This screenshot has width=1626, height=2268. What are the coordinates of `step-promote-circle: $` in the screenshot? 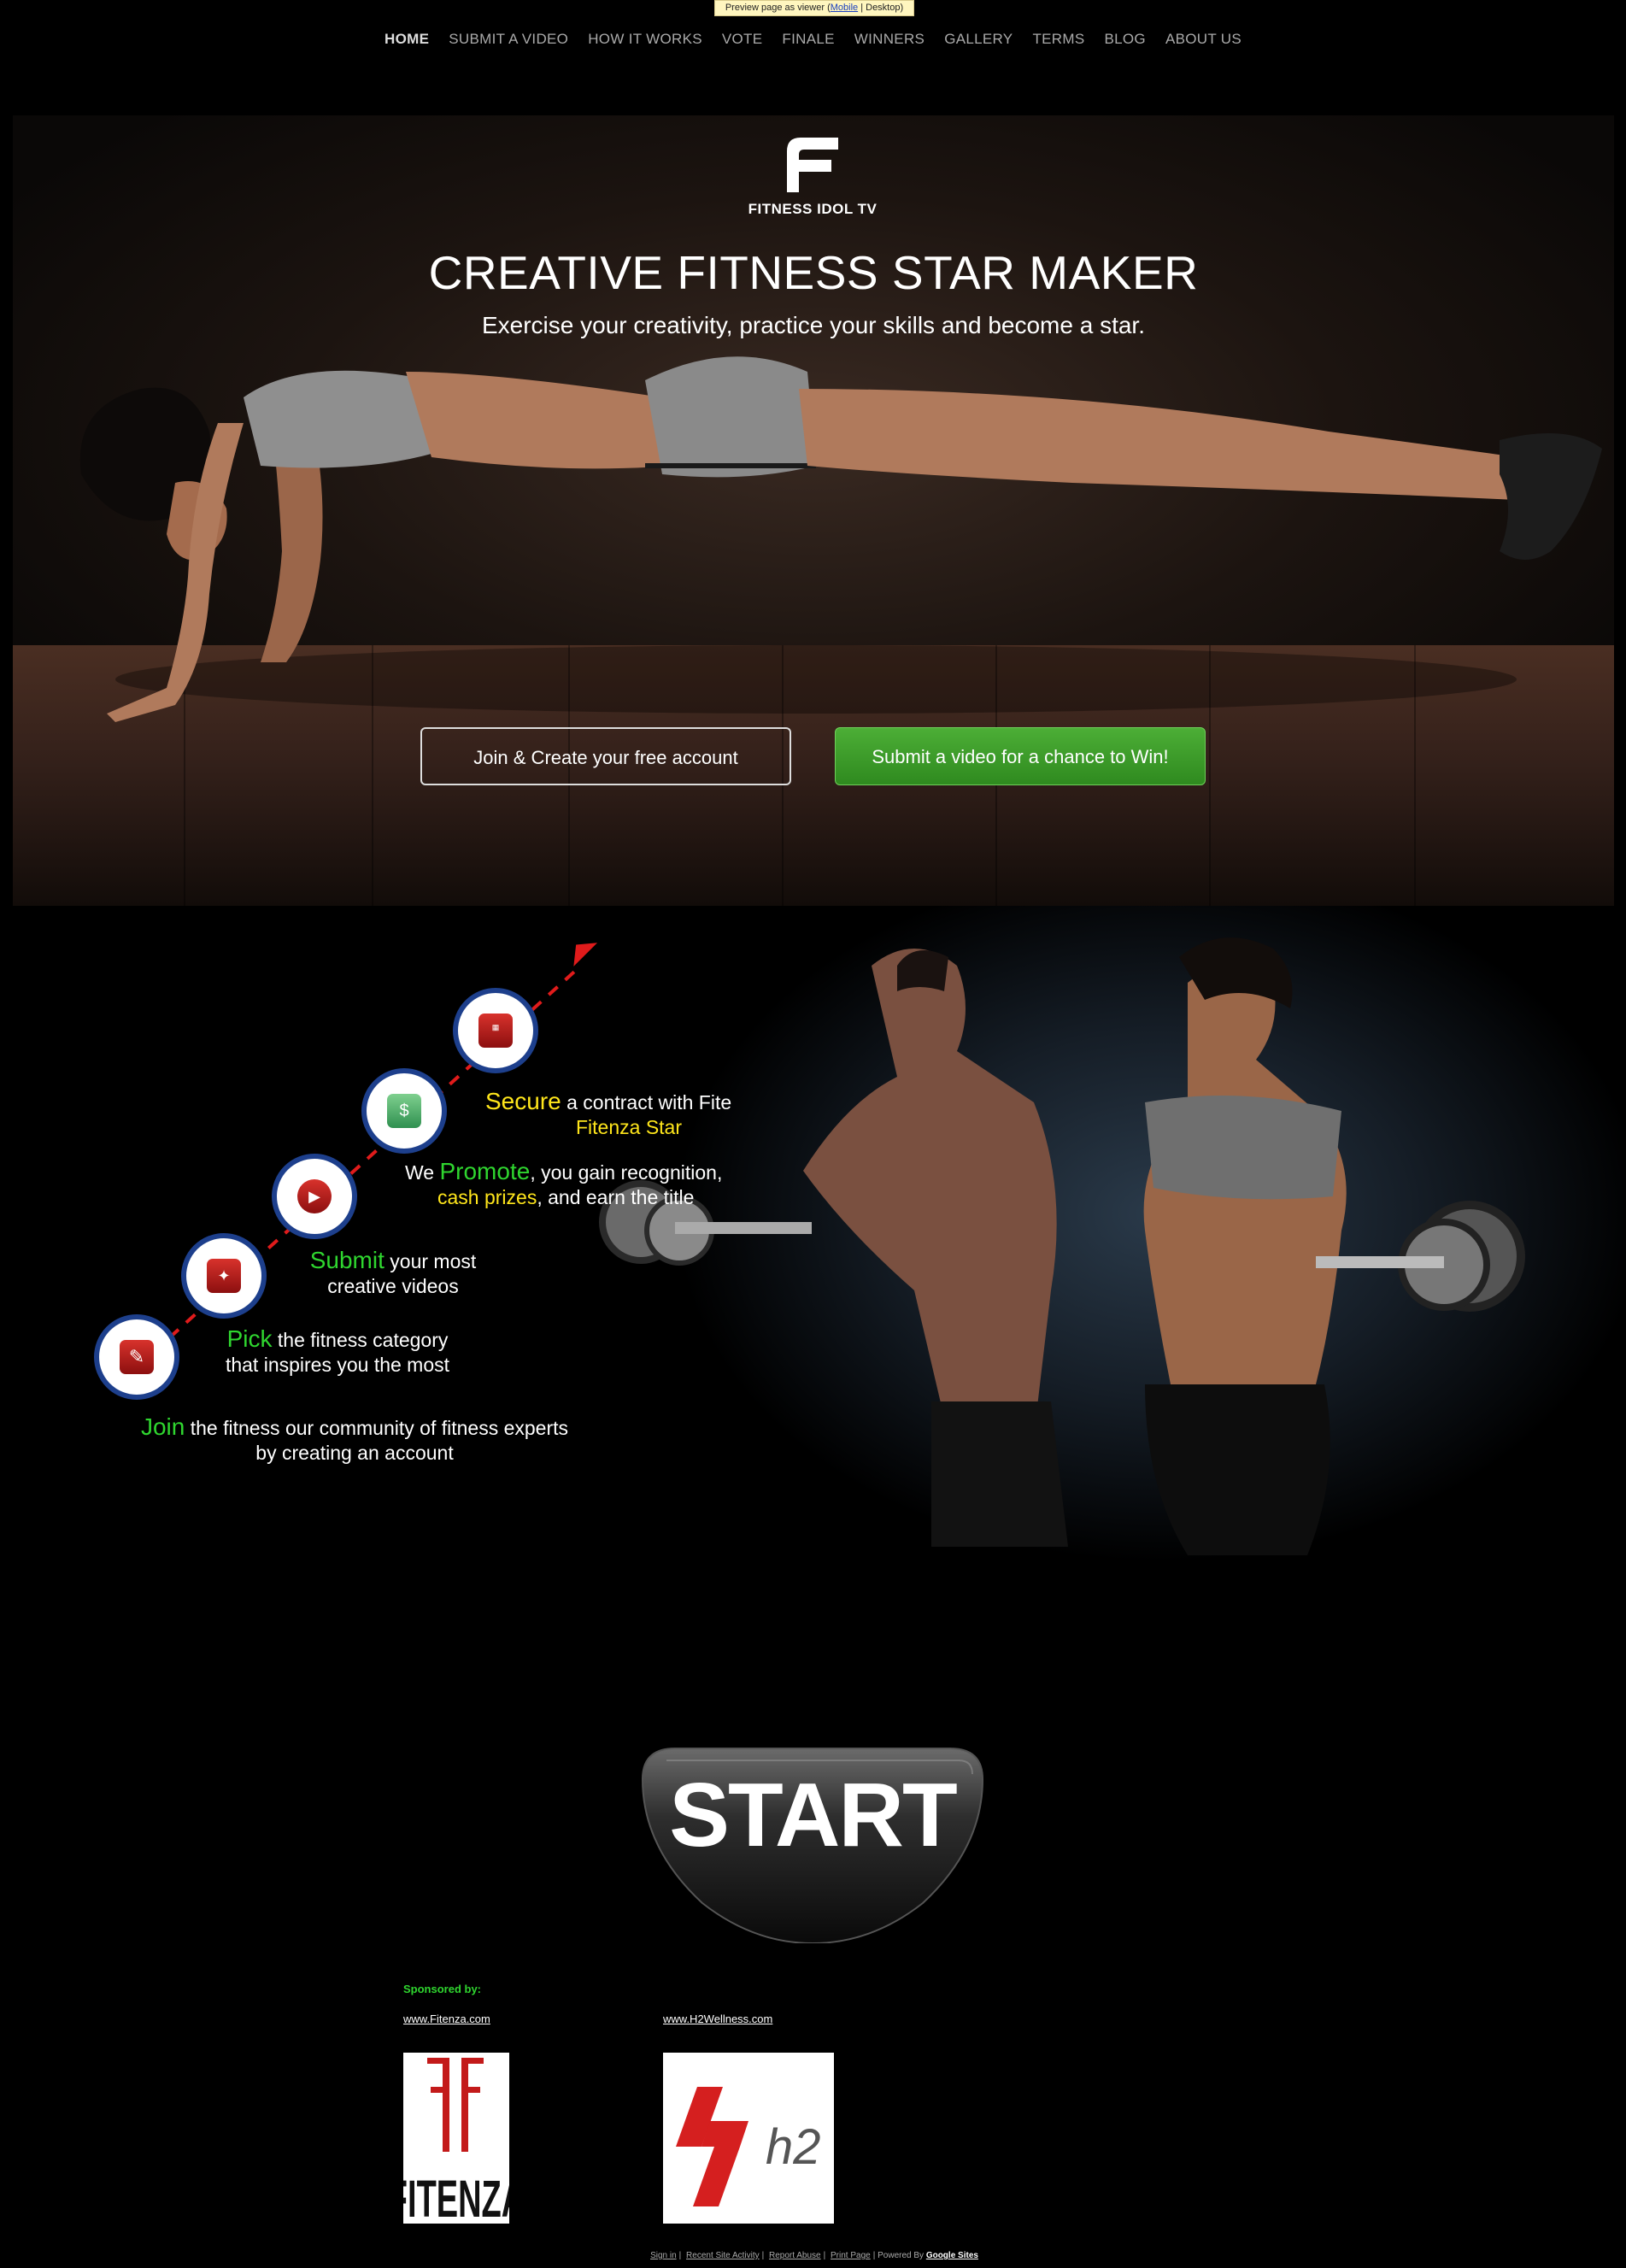 It's located at (404, 1111).